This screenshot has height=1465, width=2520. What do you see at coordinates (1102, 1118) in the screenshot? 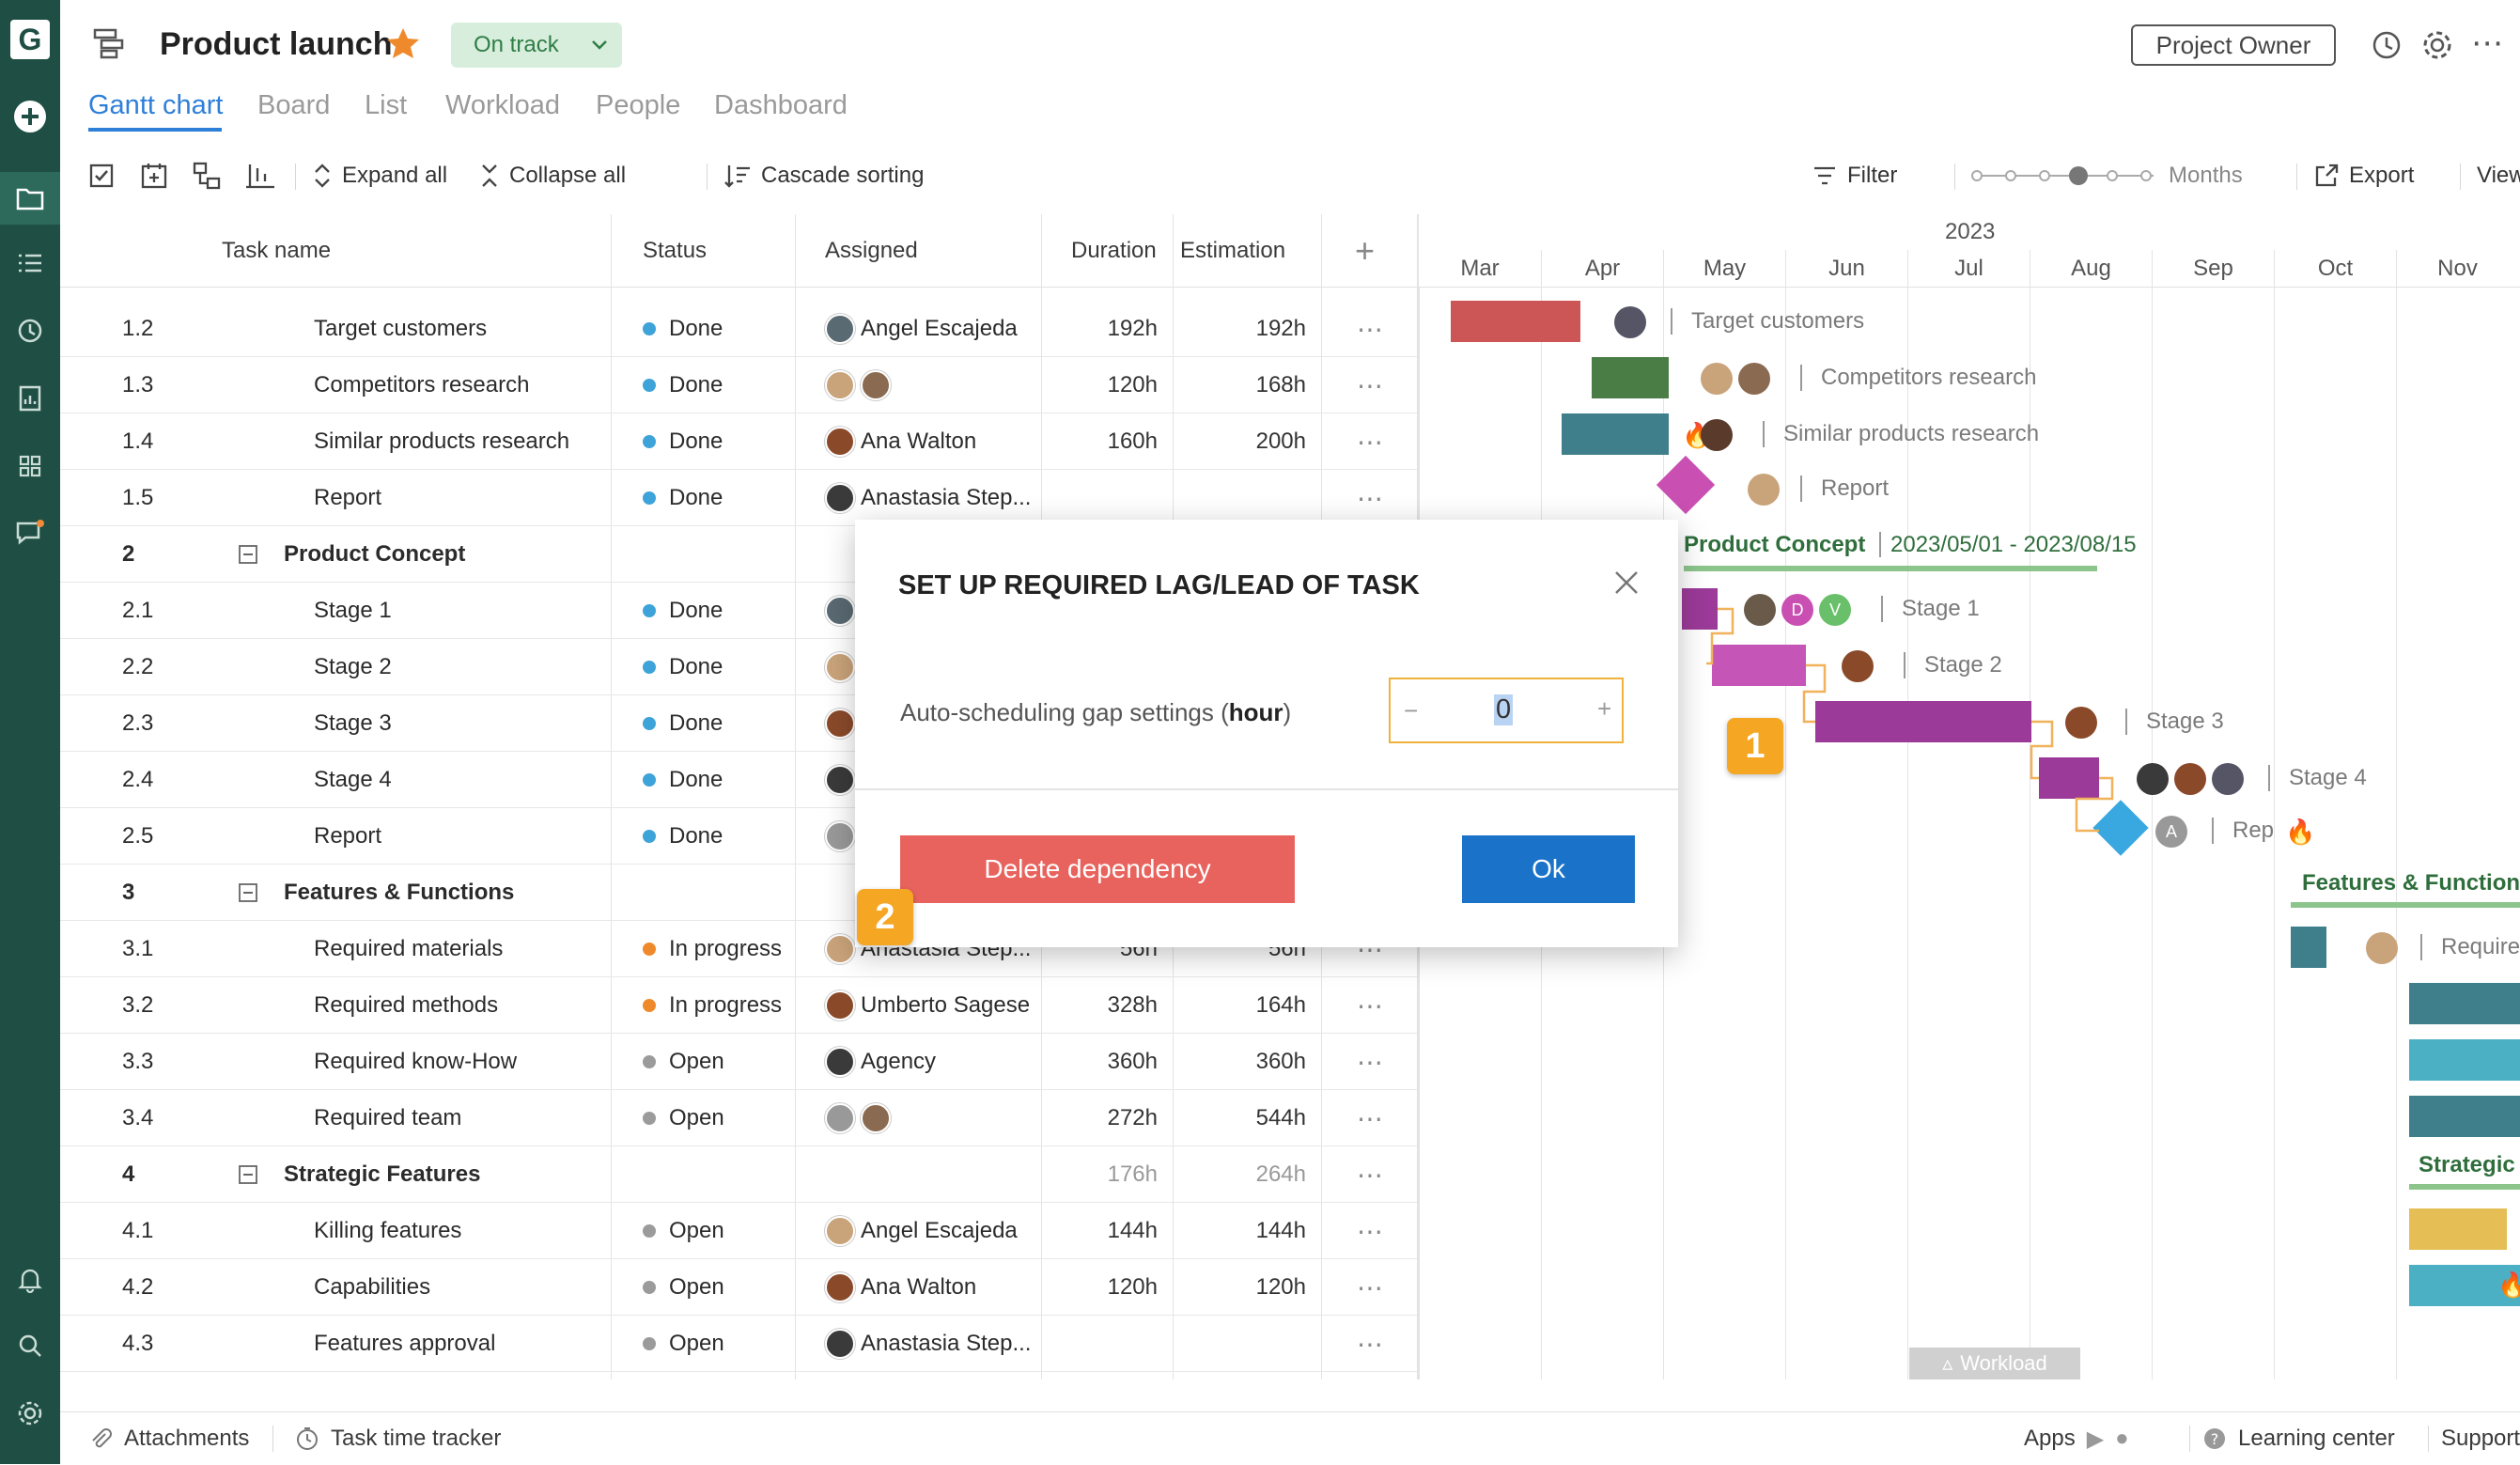
I see `duration-cell: 272h` at bounding box center [1102, 1118].